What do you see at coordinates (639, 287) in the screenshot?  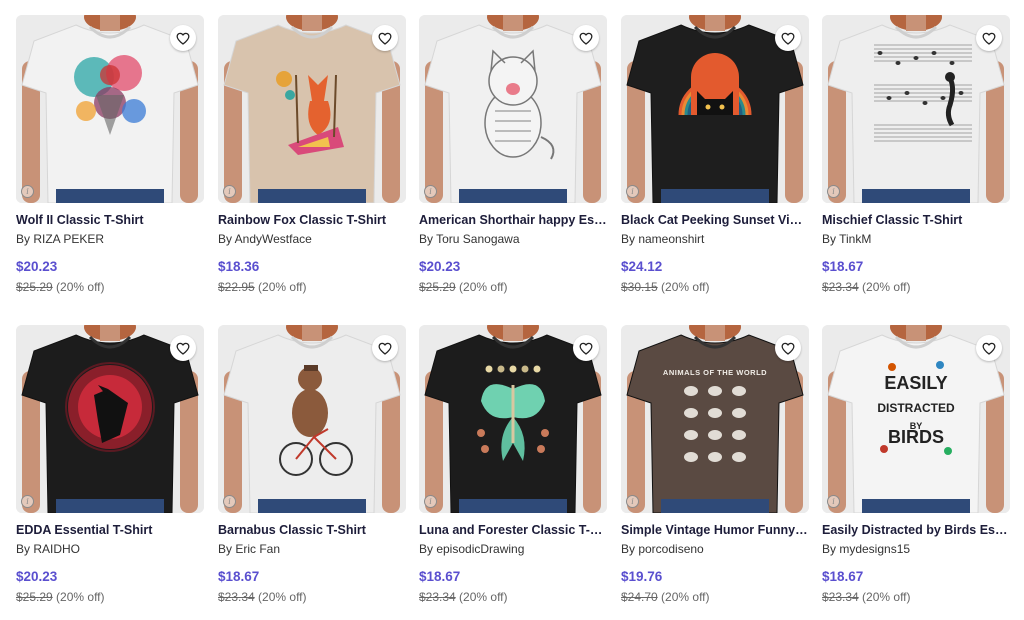 I see `original-price: $30.15` at bounding box center [639, 287].